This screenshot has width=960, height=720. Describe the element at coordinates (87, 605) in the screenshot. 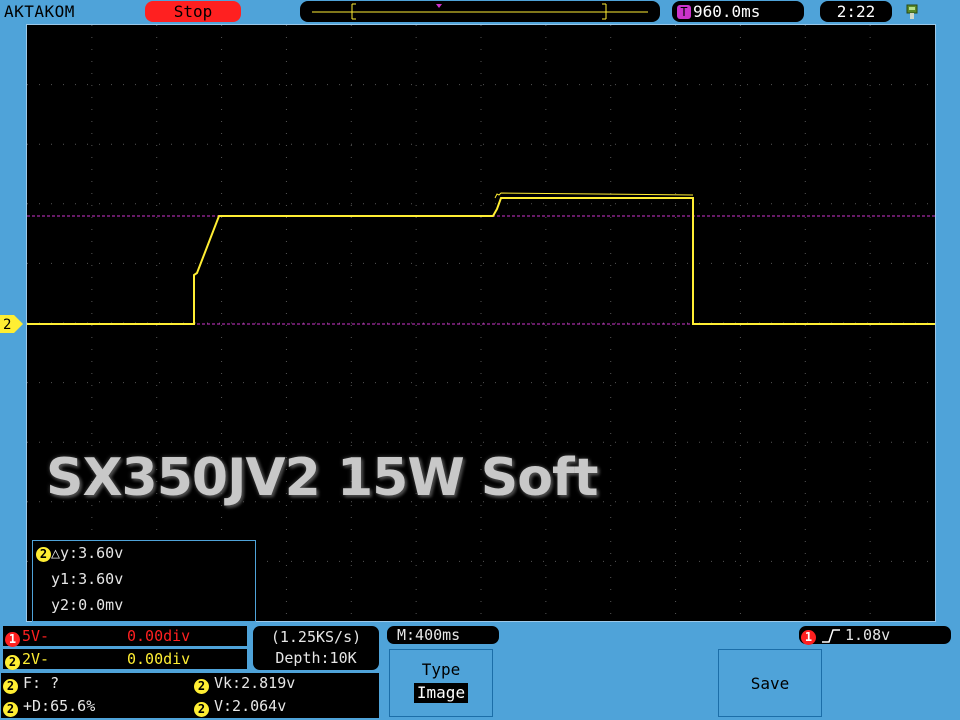

I see `cursor-y2: y2:0.0mv` at that location.